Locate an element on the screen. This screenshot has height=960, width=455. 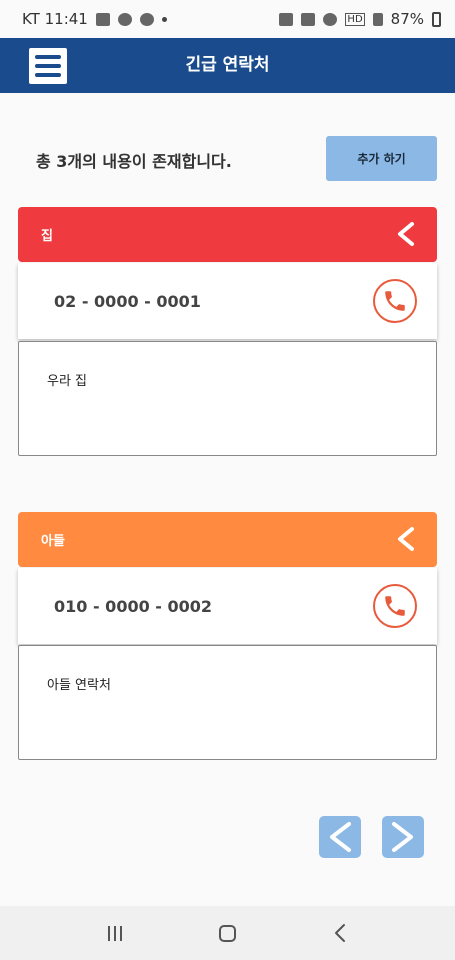
contact-name: 집 is located at coordinates (47, 236).